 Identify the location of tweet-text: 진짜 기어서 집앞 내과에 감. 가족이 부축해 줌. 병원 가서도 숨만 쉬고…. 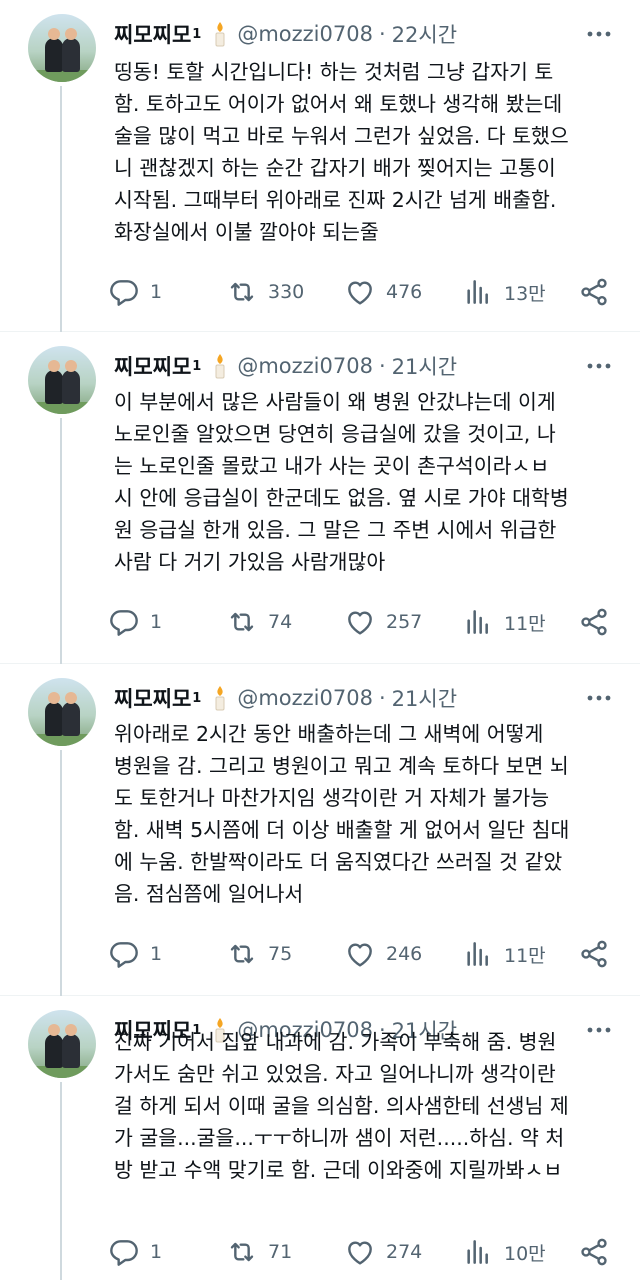
(364, 1106).